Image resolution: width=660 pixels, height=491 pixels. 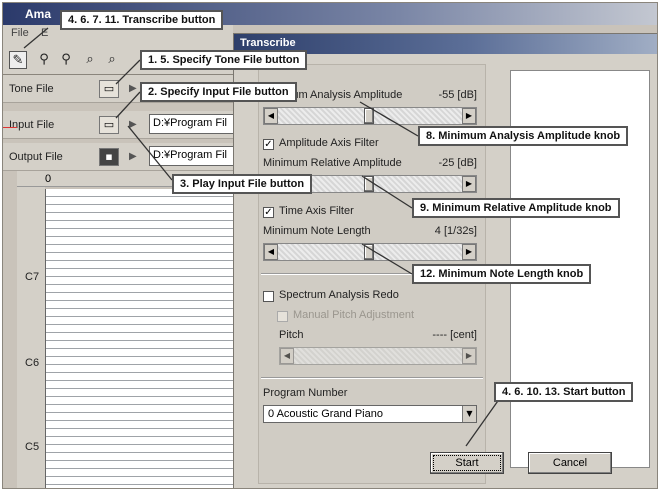 I want to click on min-relative-amplitude-knob, so click(x=369, y=184).